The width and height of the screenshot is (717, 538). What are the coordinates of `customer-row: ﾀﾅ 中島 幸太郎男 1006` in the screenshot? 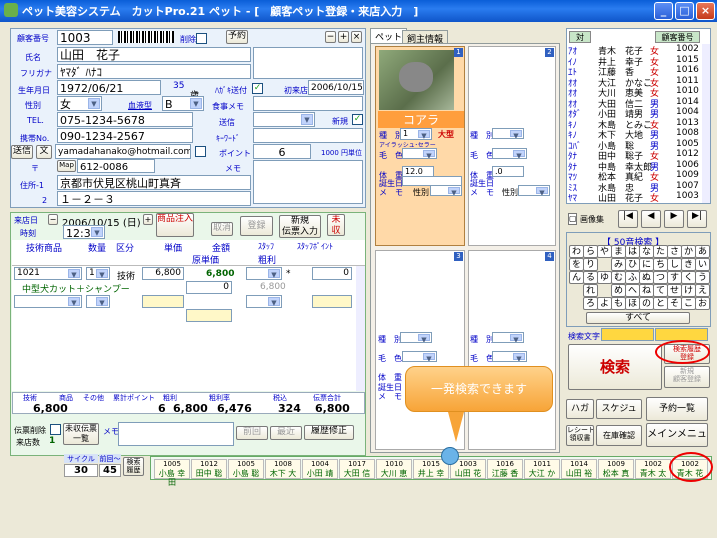 It's located at (635, 166).